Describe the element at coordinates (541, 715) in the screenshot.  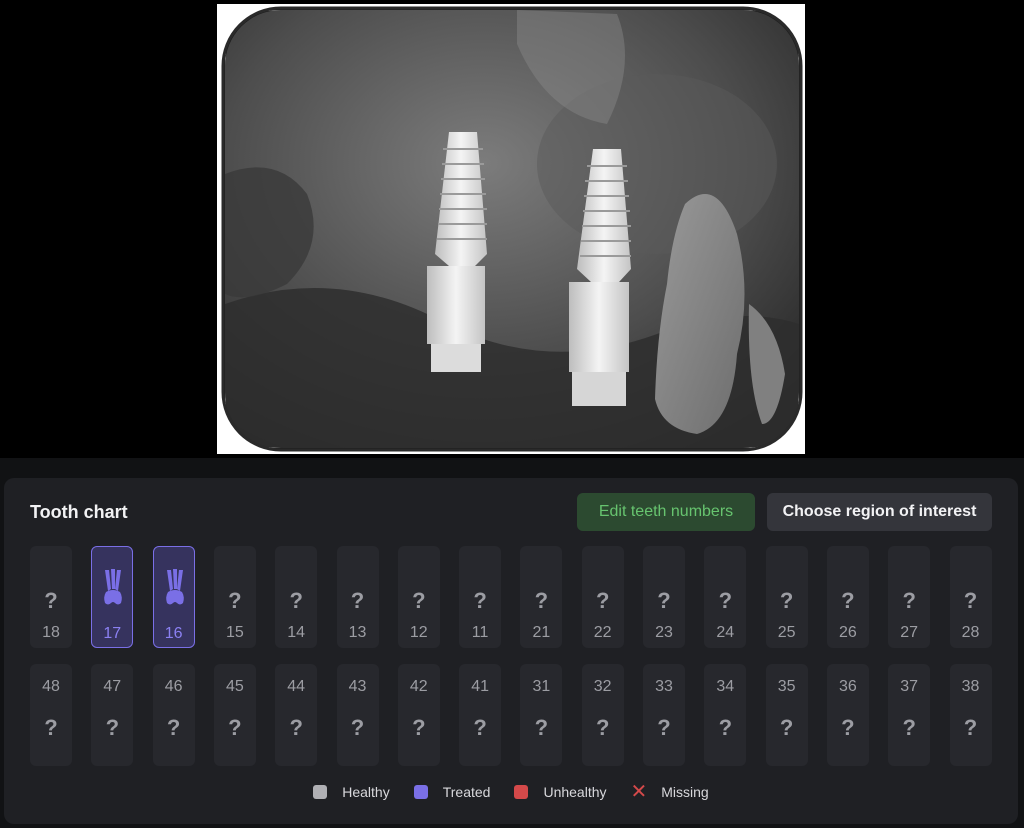
I see `tooth-31: ?31` at that location.